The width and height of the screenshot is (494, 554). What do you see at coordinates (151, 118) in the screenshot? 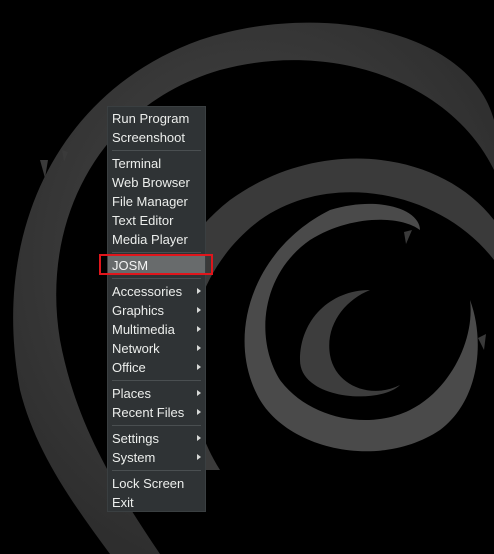
I see `menu-item-label: Run Program` at bounding box center [151, 118].